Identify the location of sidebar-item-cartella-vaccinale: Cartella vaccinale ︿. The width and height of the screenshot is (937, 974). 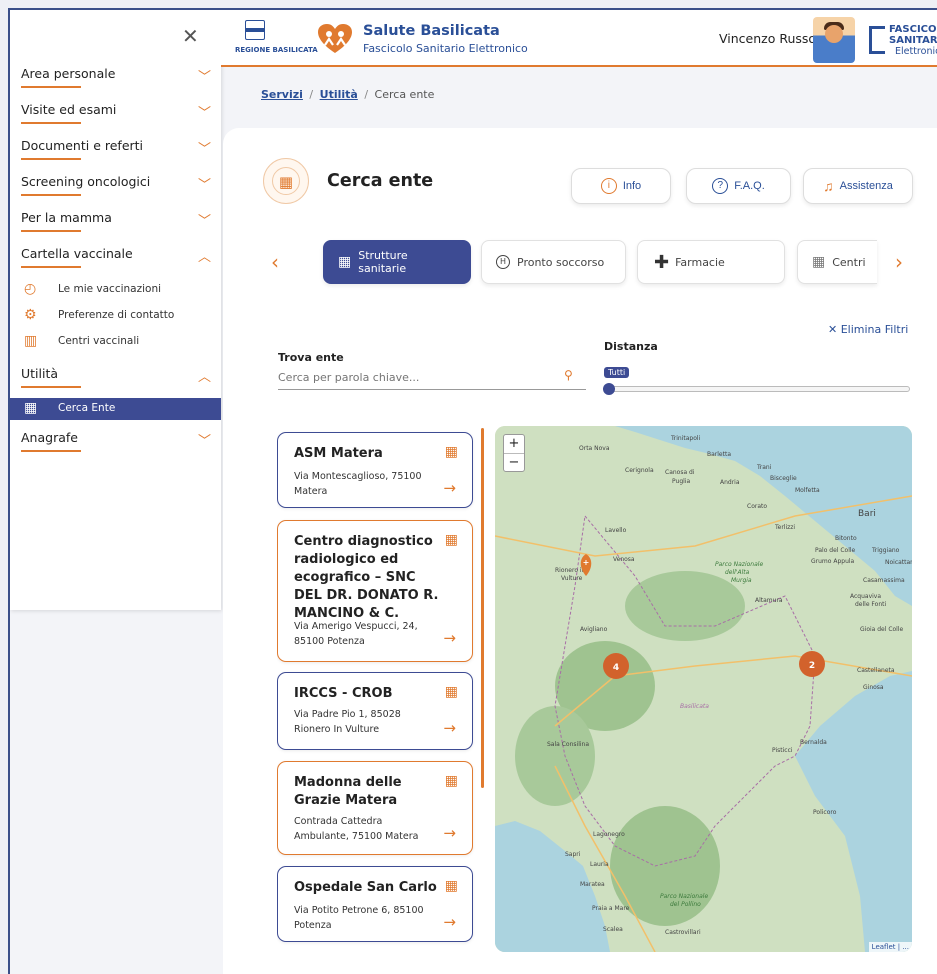
(115, 260).